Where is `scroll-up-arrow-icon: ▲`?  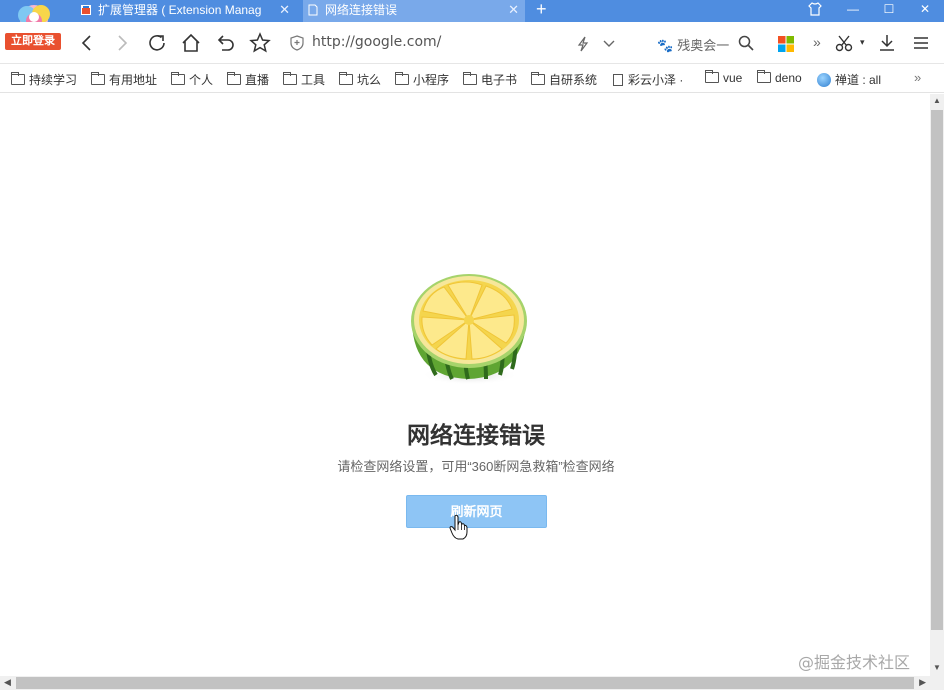 scroll-up-arrow-icon: ▲ is located at coordinates (937, 100).